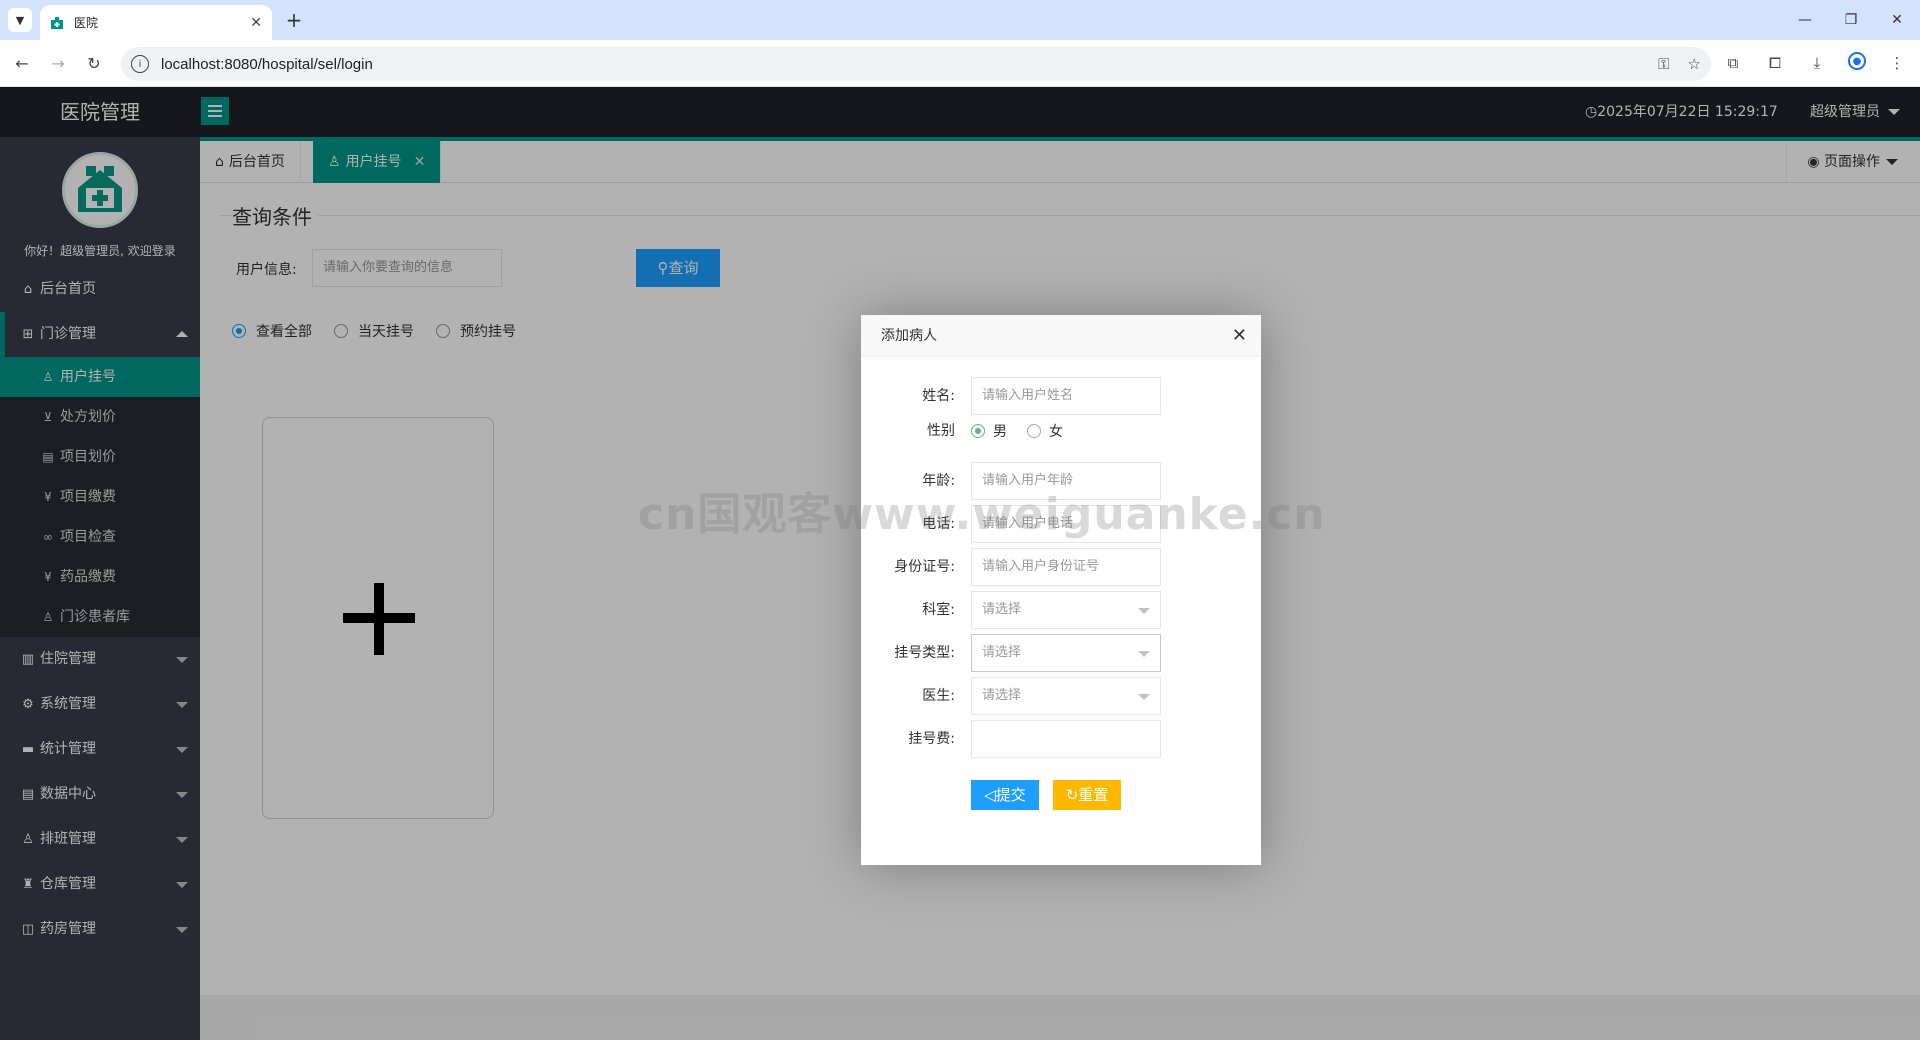  I want to click on form-row-fee: 挂号费:, so click(1061, 739).